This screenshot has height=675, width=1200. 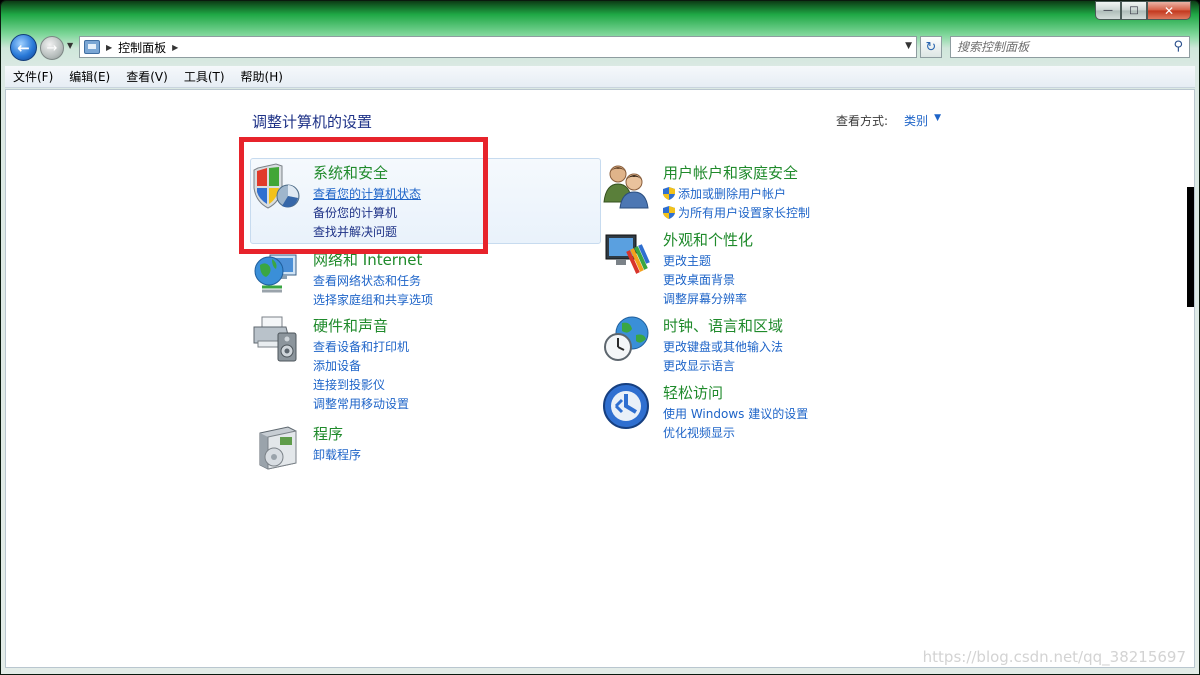 I want to click on recent-pages-button: ▼, so click(x=70, y=45).